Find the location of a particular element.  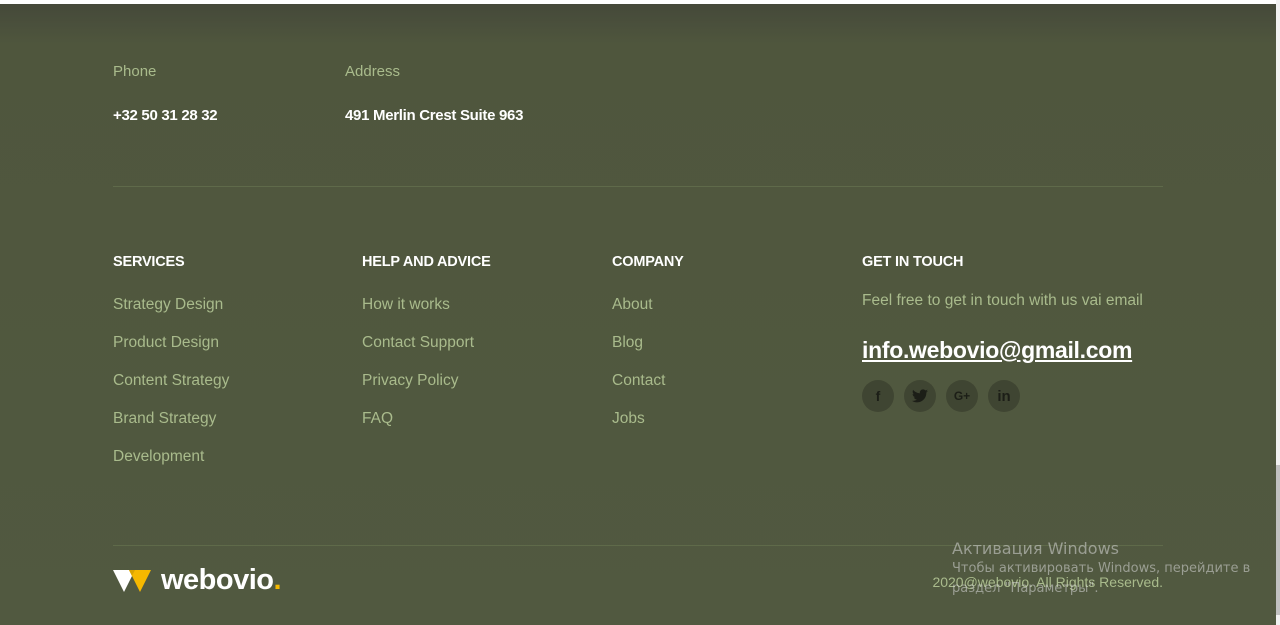

services-link: Development is located at coordinates (171, 457).